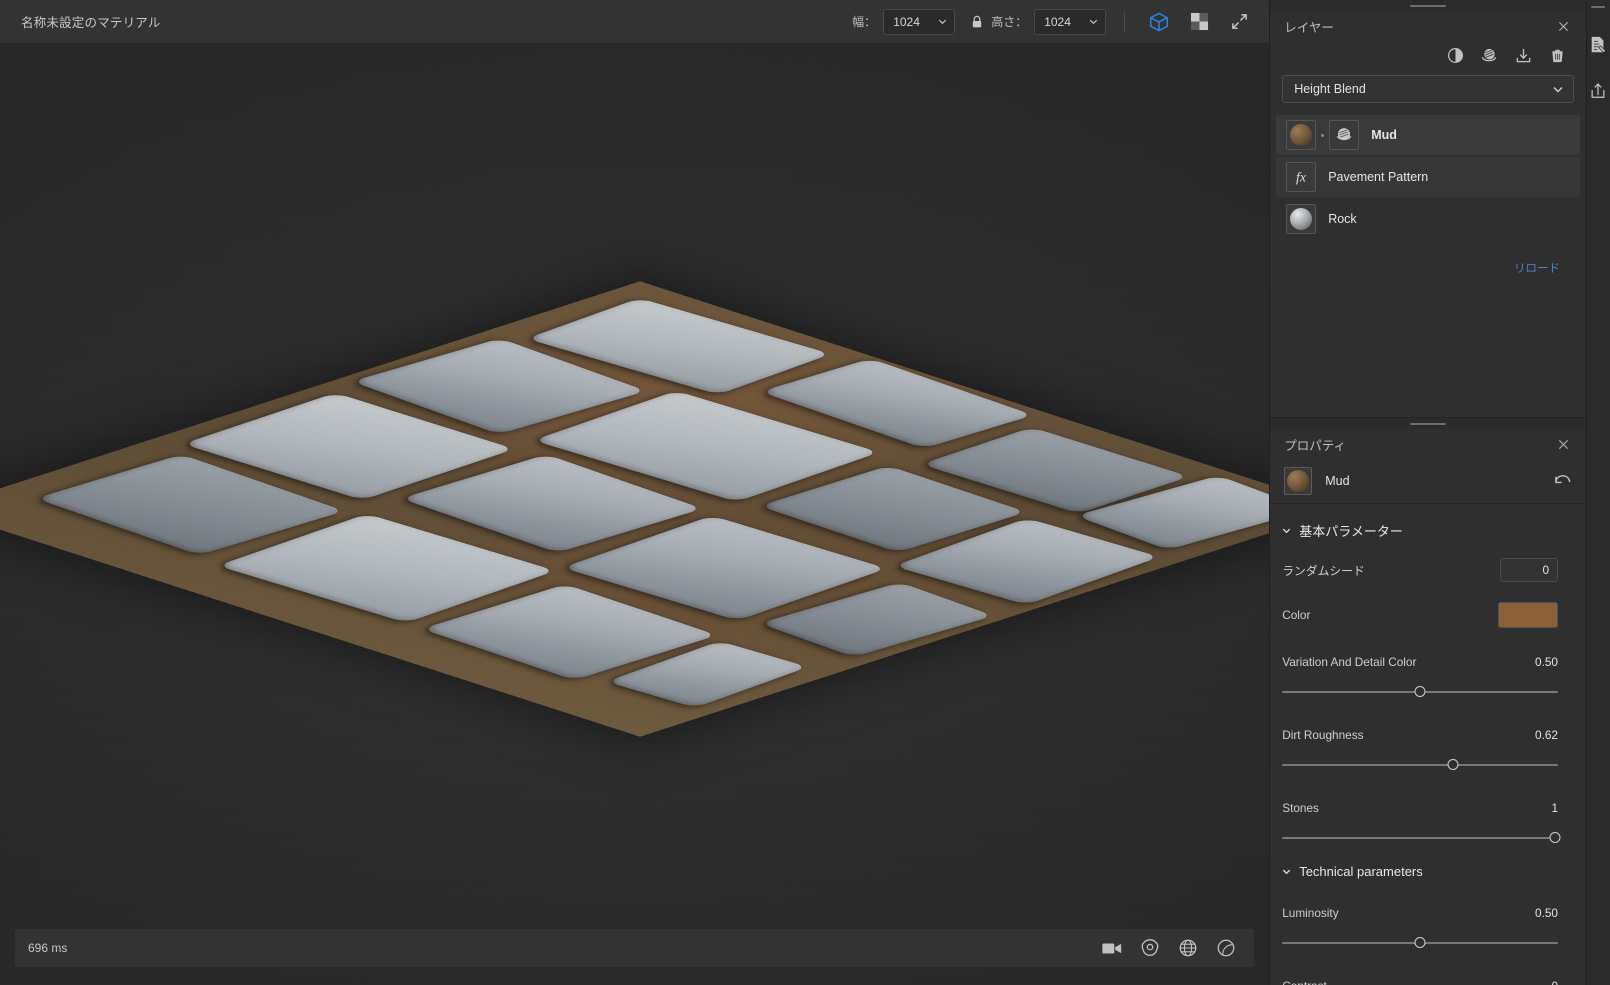 Image resolution: width=1610 pixels, height=985 pixels. What do you see at coordinates (1455, 55) in the screenshot?
I see `adjustment-icon` at bounding box center [1455, 55].